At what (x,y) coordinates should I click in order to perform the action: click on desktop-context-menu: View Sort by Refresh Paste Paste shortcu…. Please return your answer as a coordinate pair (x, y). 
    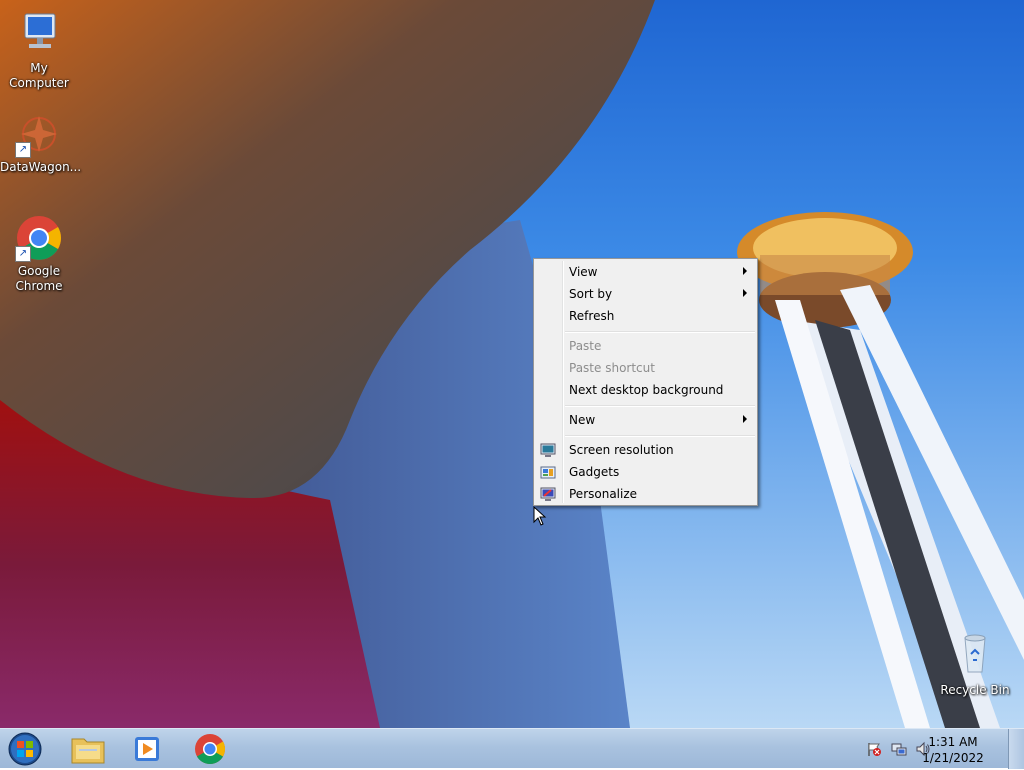
    Looking at the image, I should click on (645, 382).